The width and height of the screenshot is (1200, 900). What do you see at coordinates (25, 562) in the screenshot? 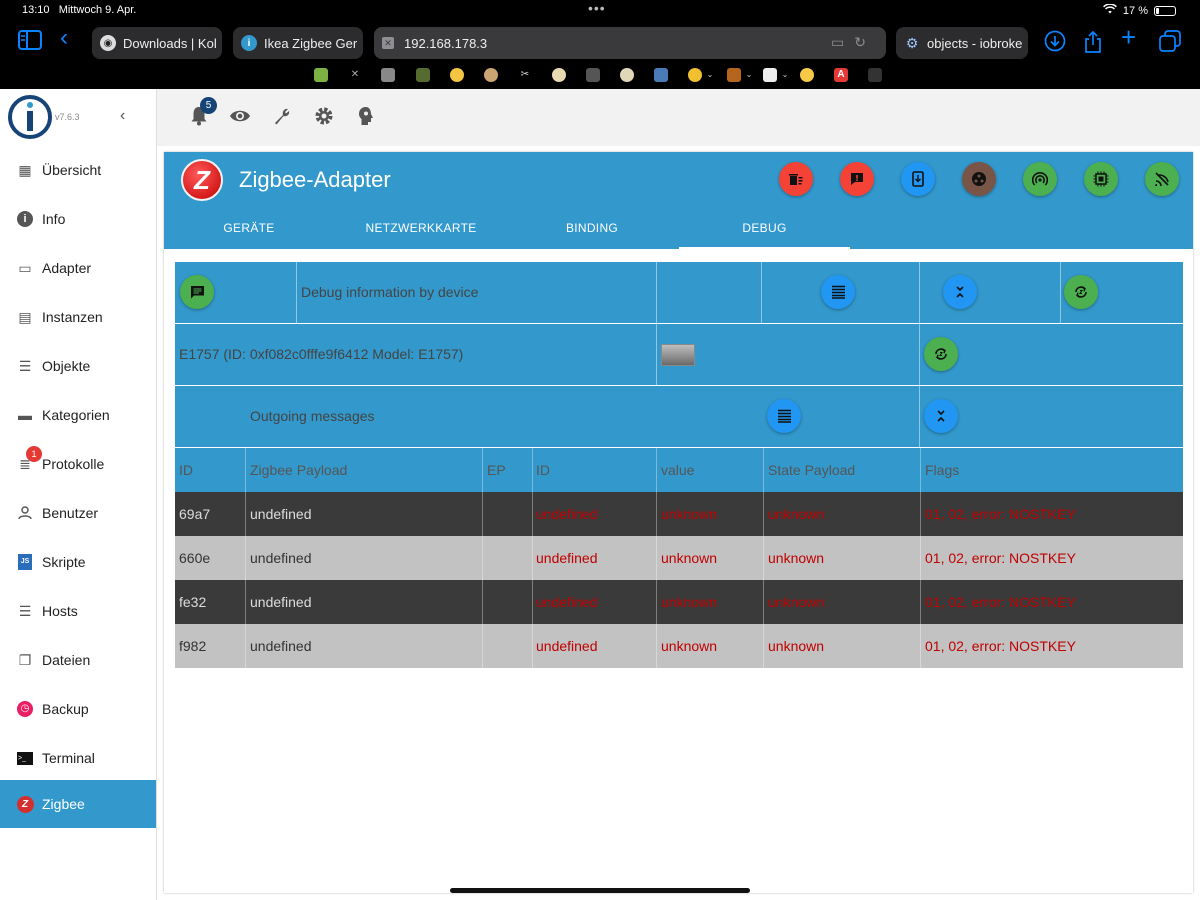
I see `js-icon: JS` at bounding box center [25, 562].